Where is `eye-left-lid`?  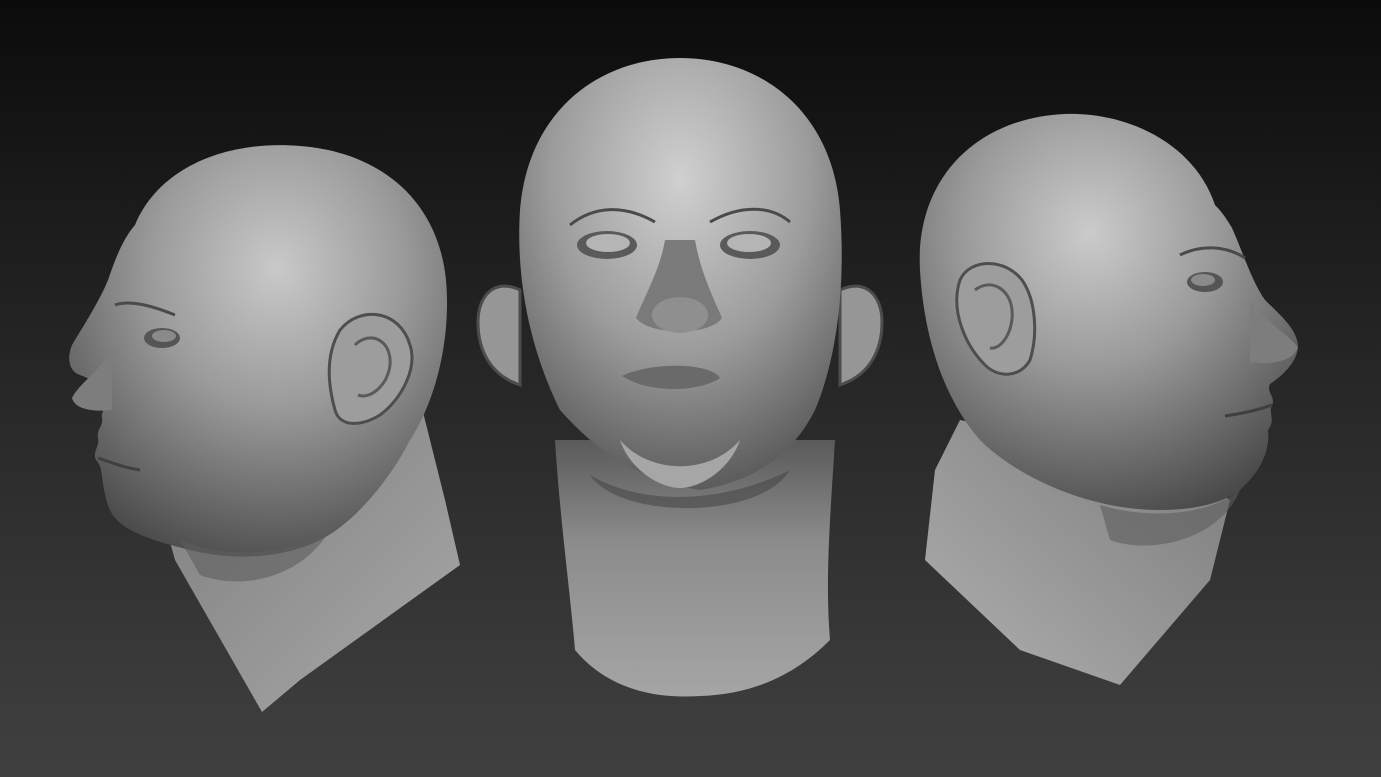
eye-left-lid is located at coordinates (164, 336).